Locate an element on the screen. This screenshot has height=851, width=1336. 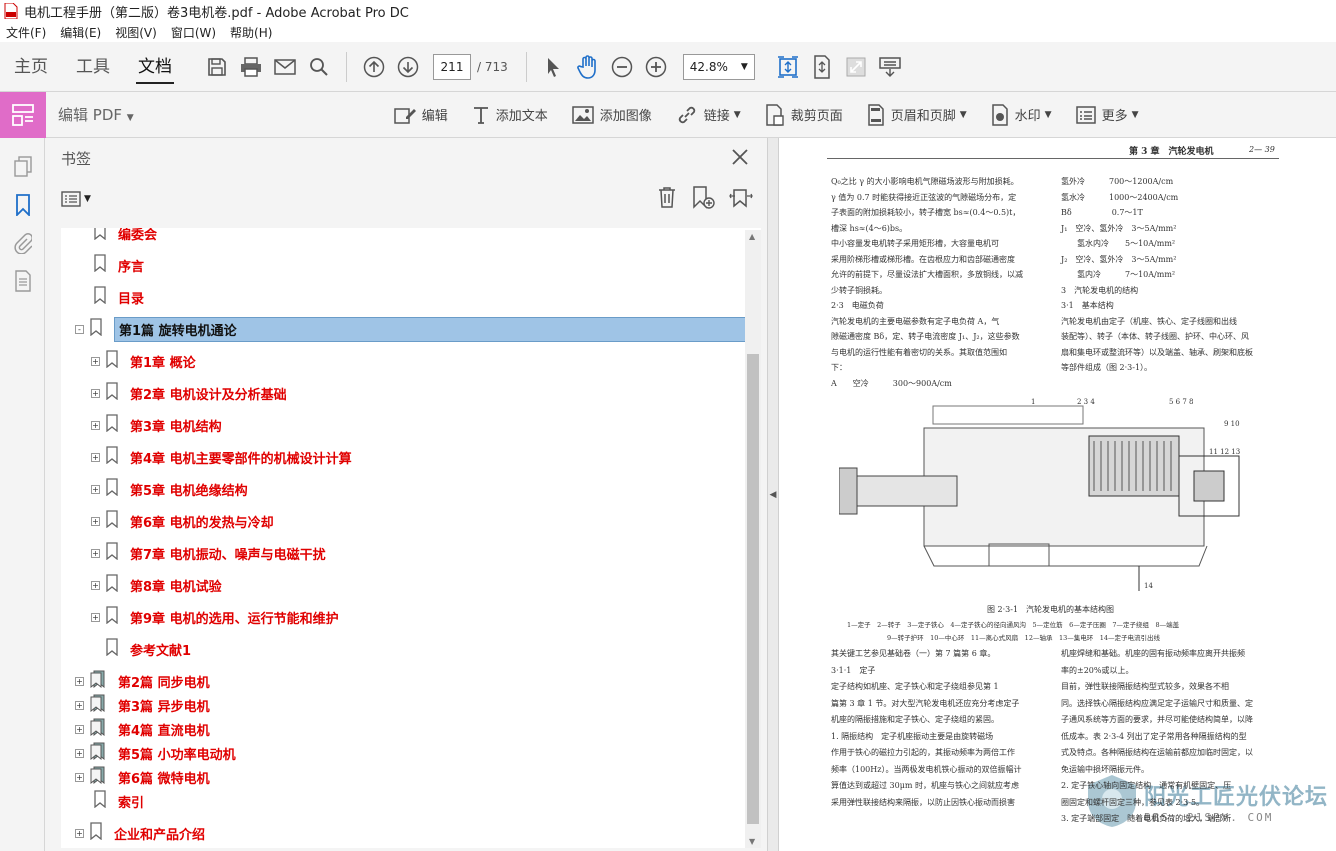
zoom-out-icon is located at coordinates (622, 67).